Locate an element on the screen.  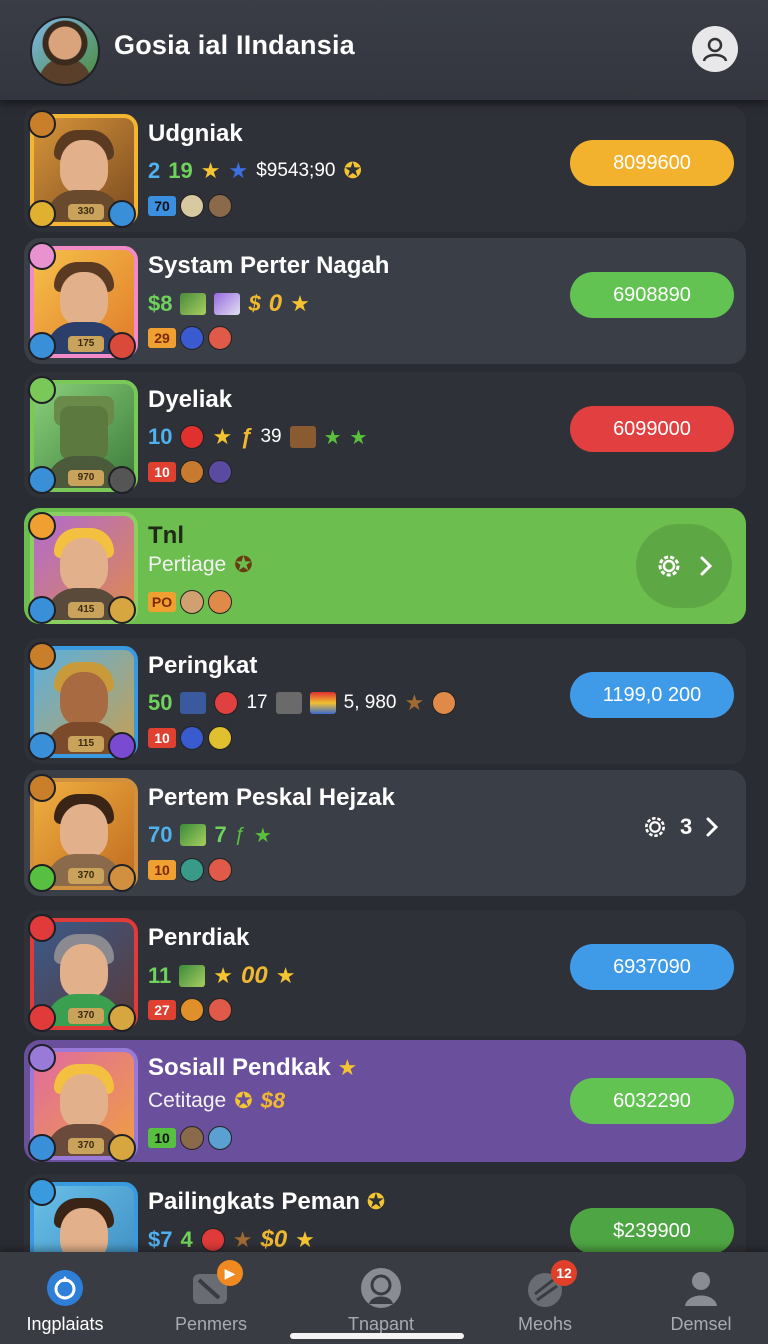
home-indicator is located at coordinates (377, 1336).